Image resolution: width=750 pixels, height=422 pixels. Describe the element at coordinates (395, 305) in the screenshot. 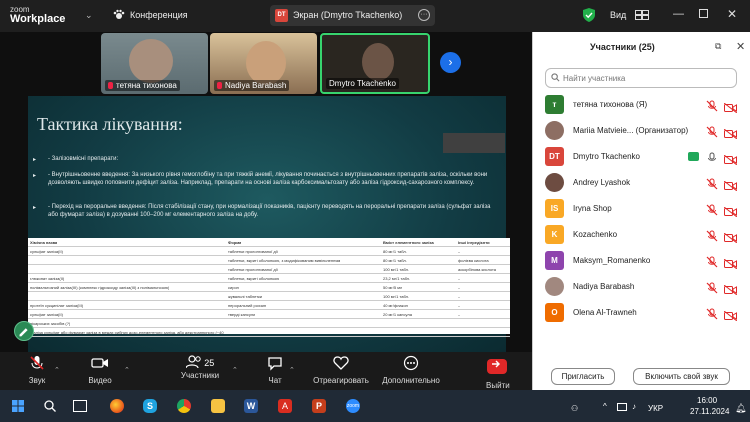

I see `table-cell: 40 мг/флакон` at that location.